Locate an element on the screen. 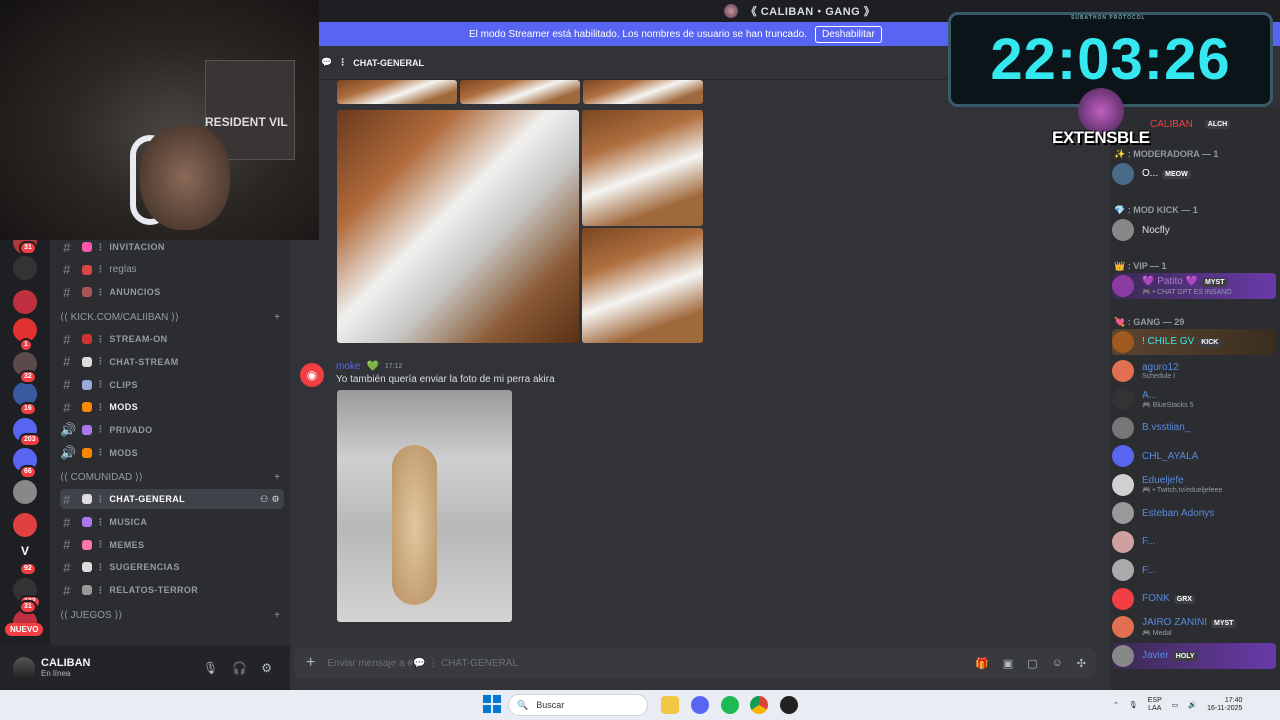  member-item: Esteban Adonys is located at coordinates (1194, 513).